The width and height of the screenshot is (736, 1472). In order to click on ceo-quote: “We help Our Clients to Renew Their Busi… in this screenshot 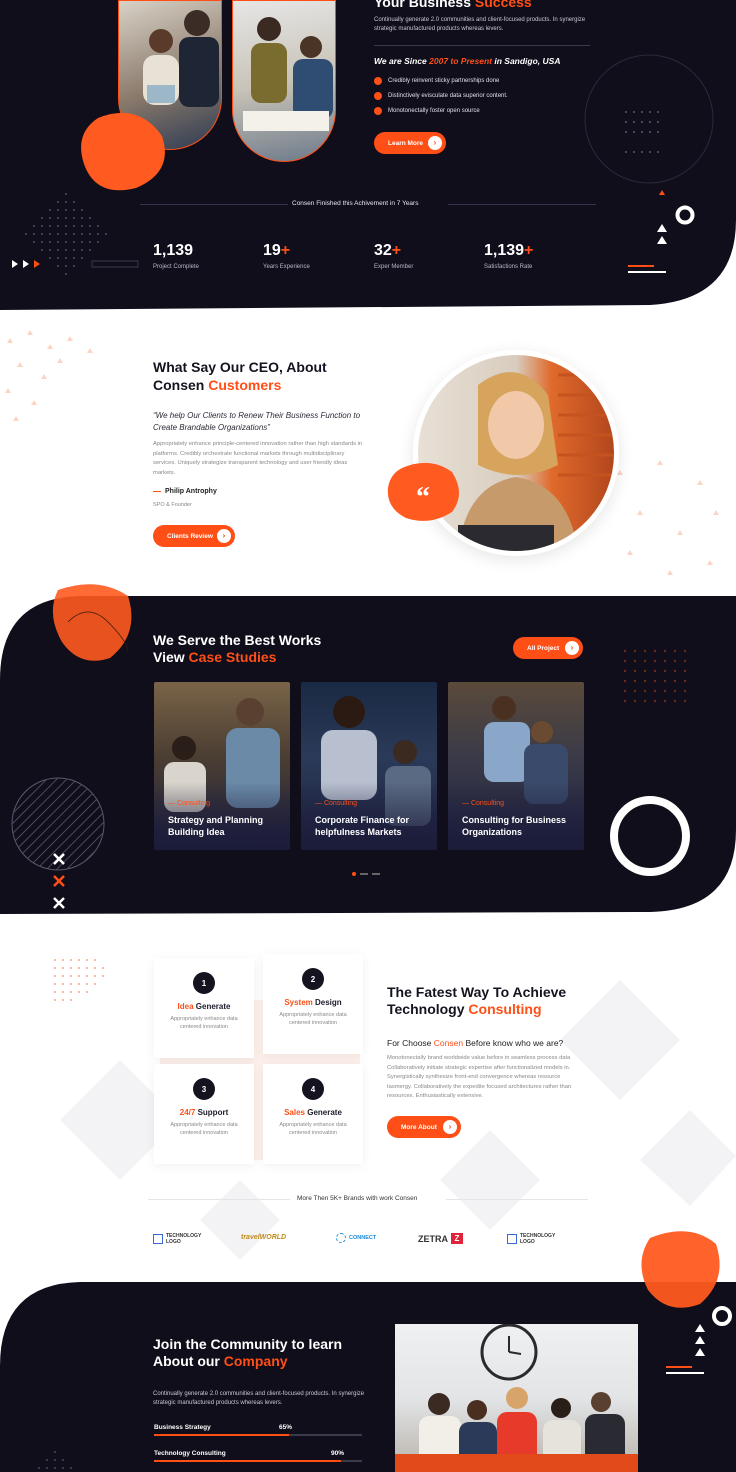, I will do `click(257, 421)`.